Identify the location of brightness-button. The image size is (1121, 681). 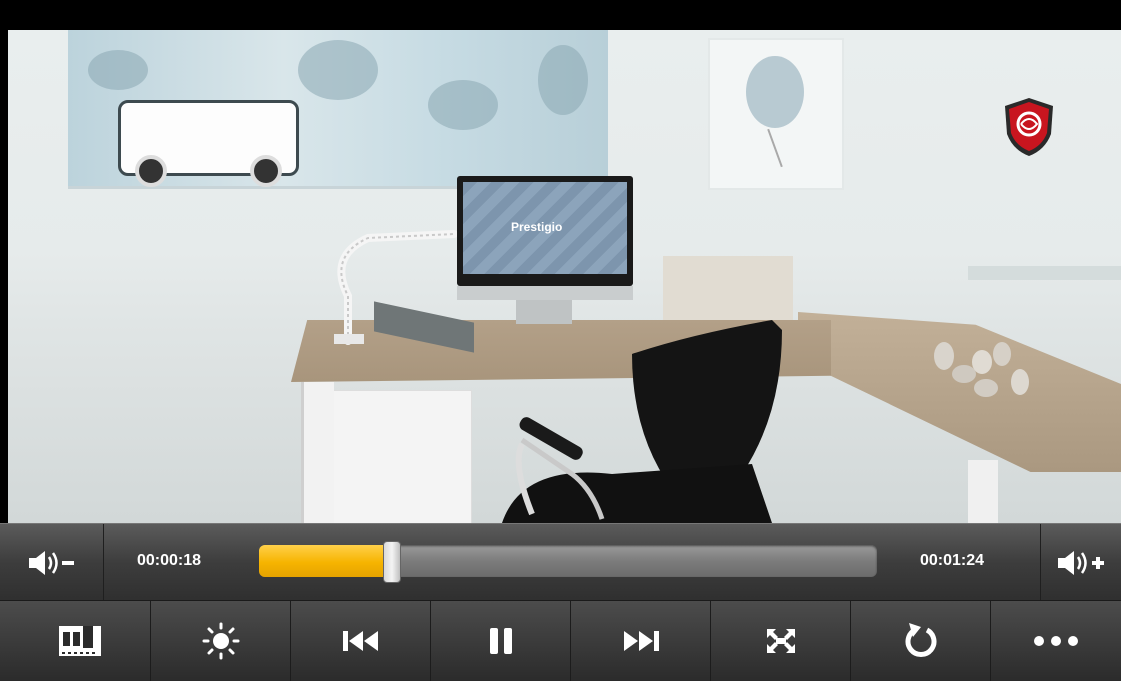
(220, 641).